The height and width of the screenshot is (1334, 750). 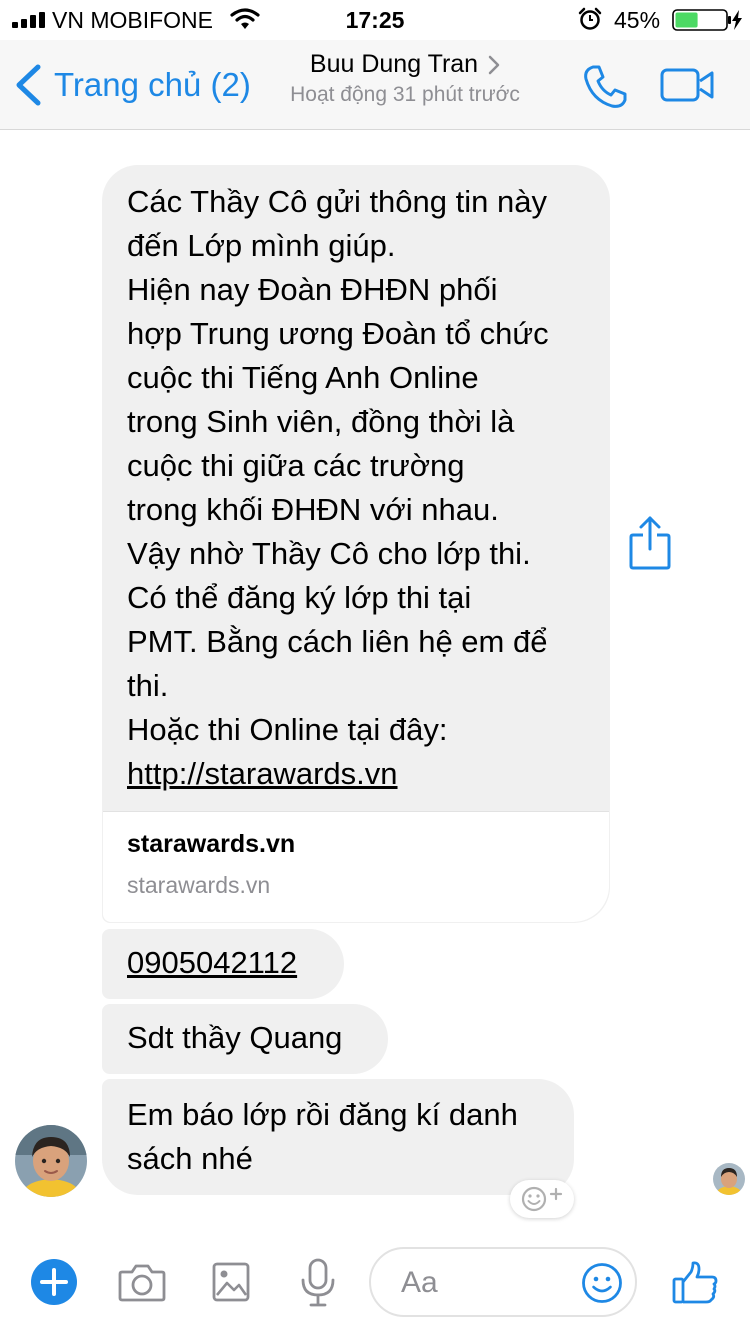 What do you see at coordinates (737, 20) in the screenshot?
I see `charging-icon` at bounding box center [737, 20].